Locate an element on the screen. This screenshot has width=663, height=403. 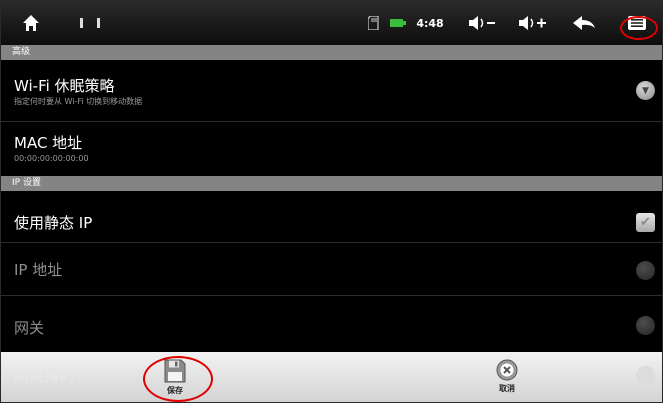
volume-up-button is located at coordinates (533, 23).